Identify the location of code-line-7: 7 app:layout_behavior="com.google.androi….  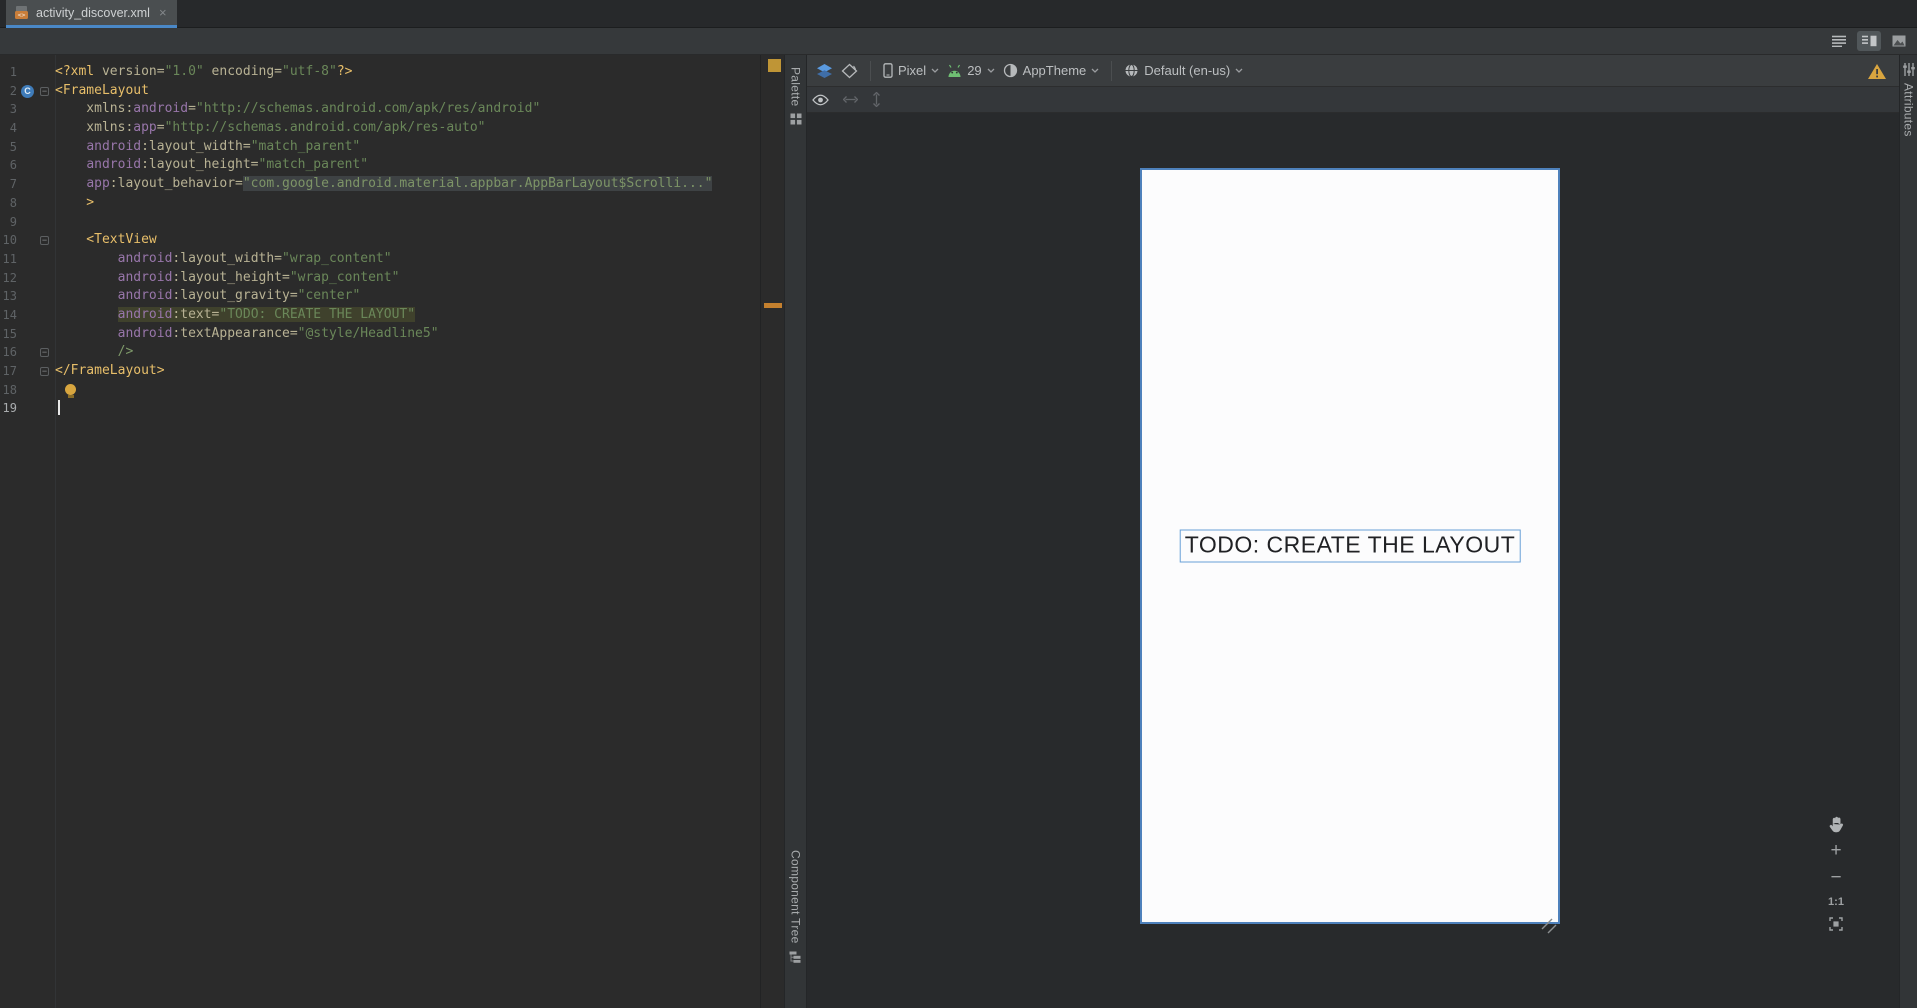
(380, 184).